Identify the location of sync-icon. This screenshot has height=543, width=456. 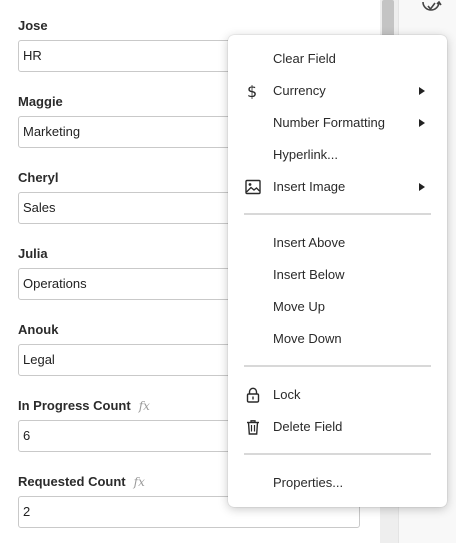
(431, 9).